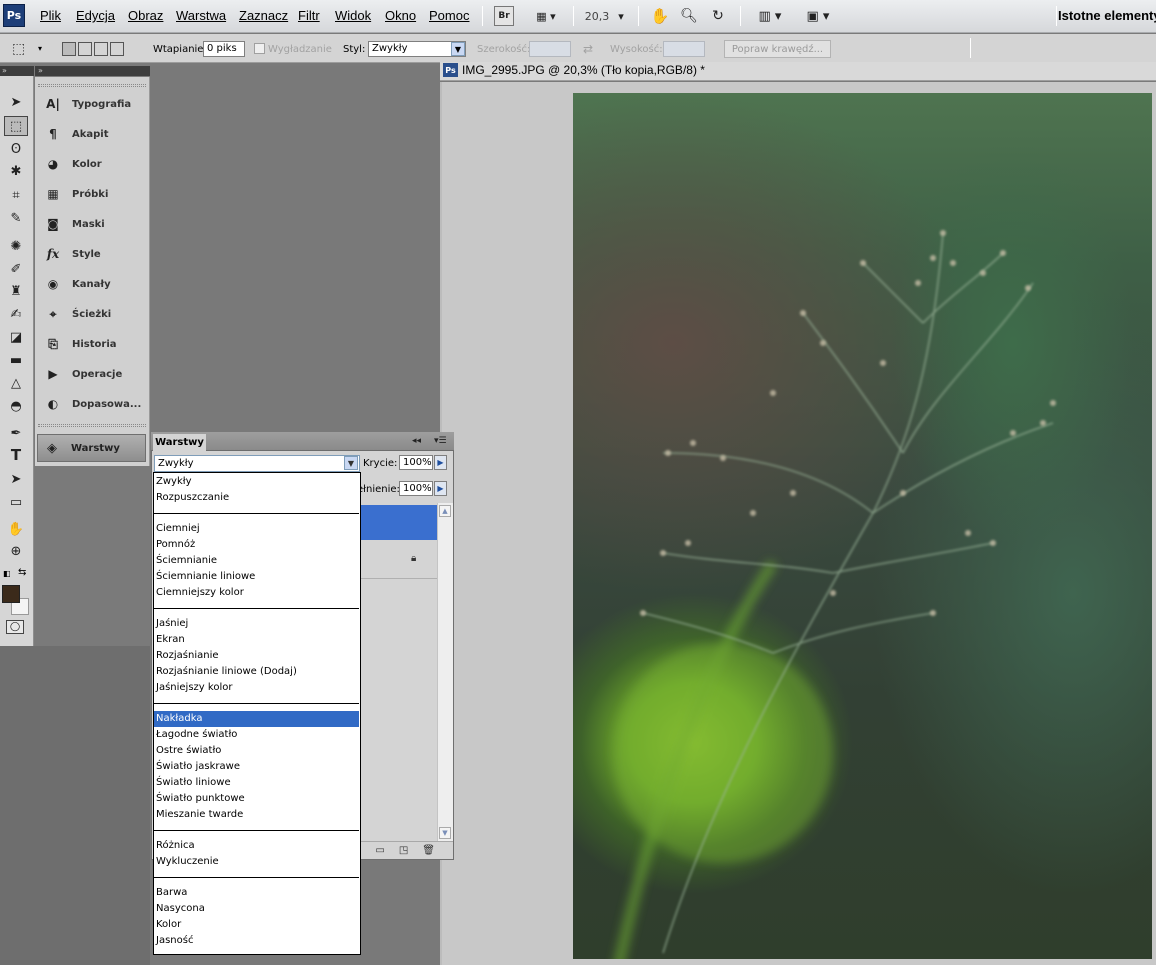  Describe the element at coordinates (309, 15) in the screenshot. I see `menu-filtr: Filtr` at that location.